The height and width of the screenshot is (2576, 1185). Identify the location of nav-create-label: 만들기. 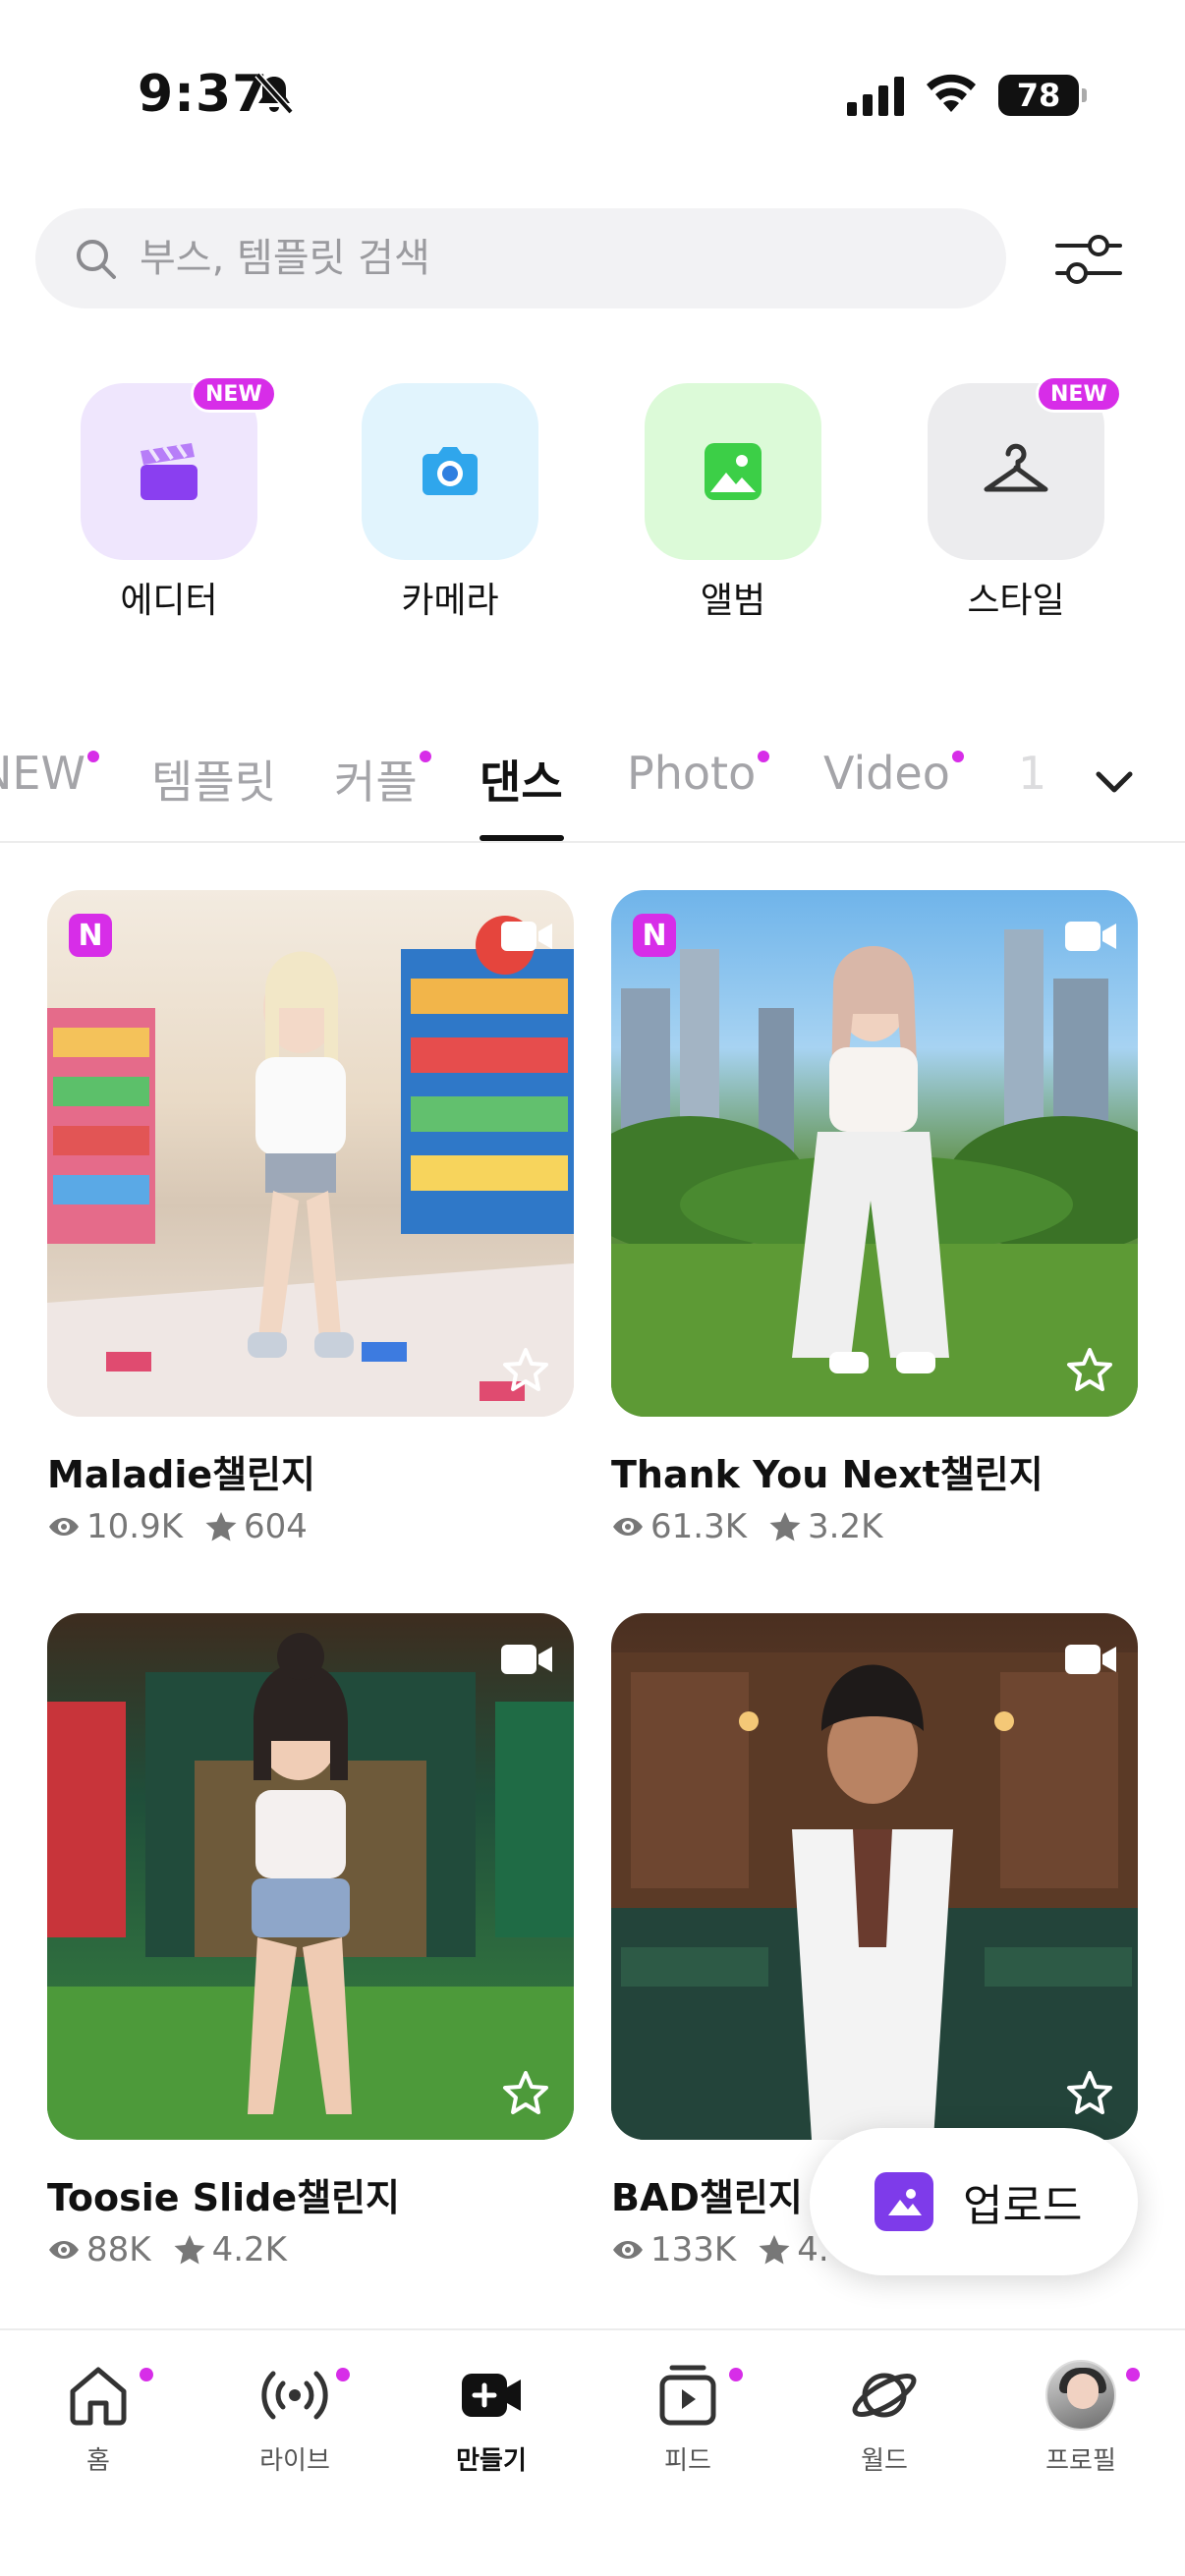
(492, 2461).